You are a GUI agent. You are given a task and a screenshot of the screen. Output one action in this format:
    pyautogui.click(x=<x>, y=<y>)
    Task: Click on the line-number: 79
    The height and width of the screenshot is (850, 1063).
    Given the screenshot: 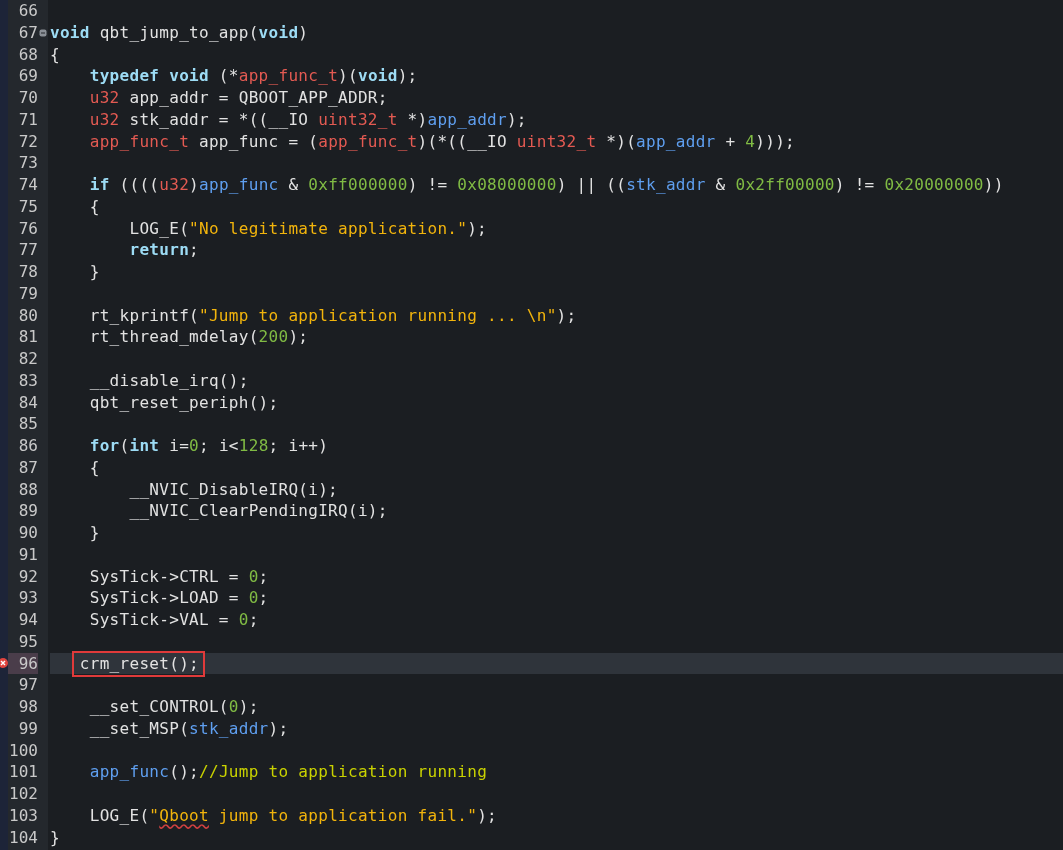 What is the action you would take?
    pyautogui.click(x=27, y=293)
    